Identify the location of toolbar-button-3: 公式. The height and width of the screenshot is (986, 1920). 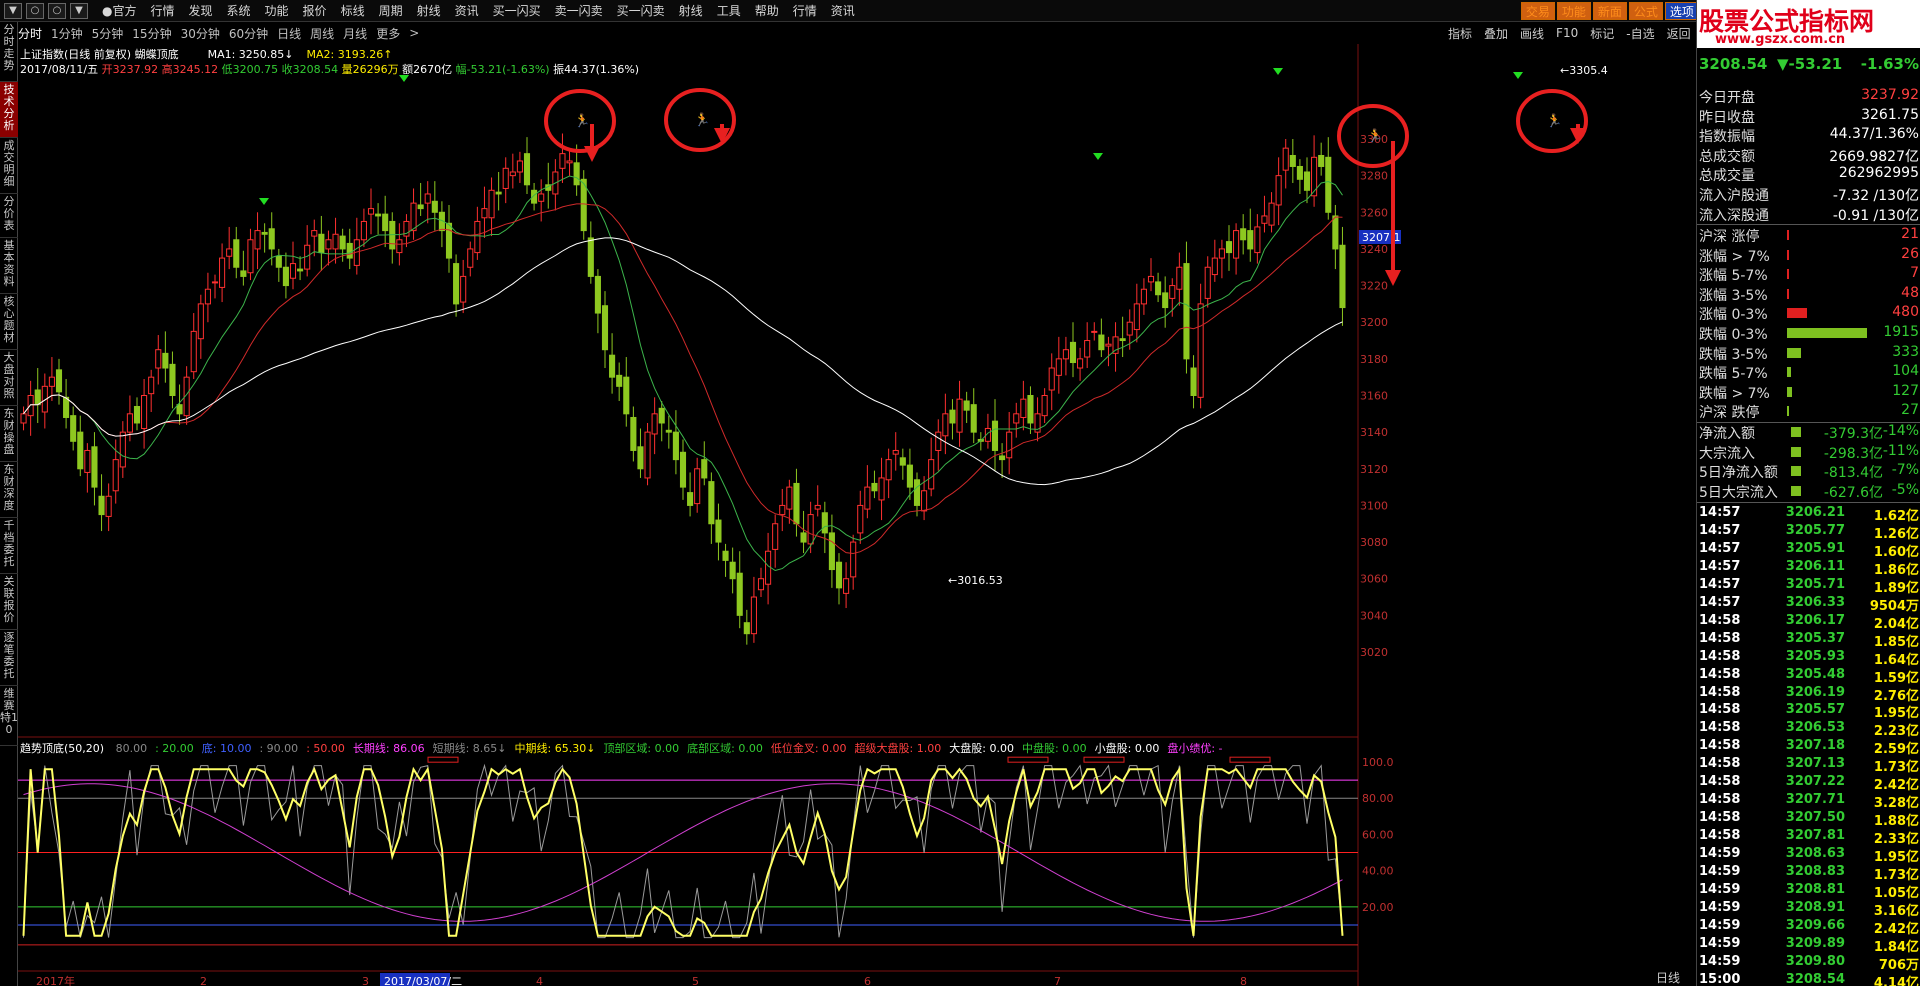
(1645, 11).